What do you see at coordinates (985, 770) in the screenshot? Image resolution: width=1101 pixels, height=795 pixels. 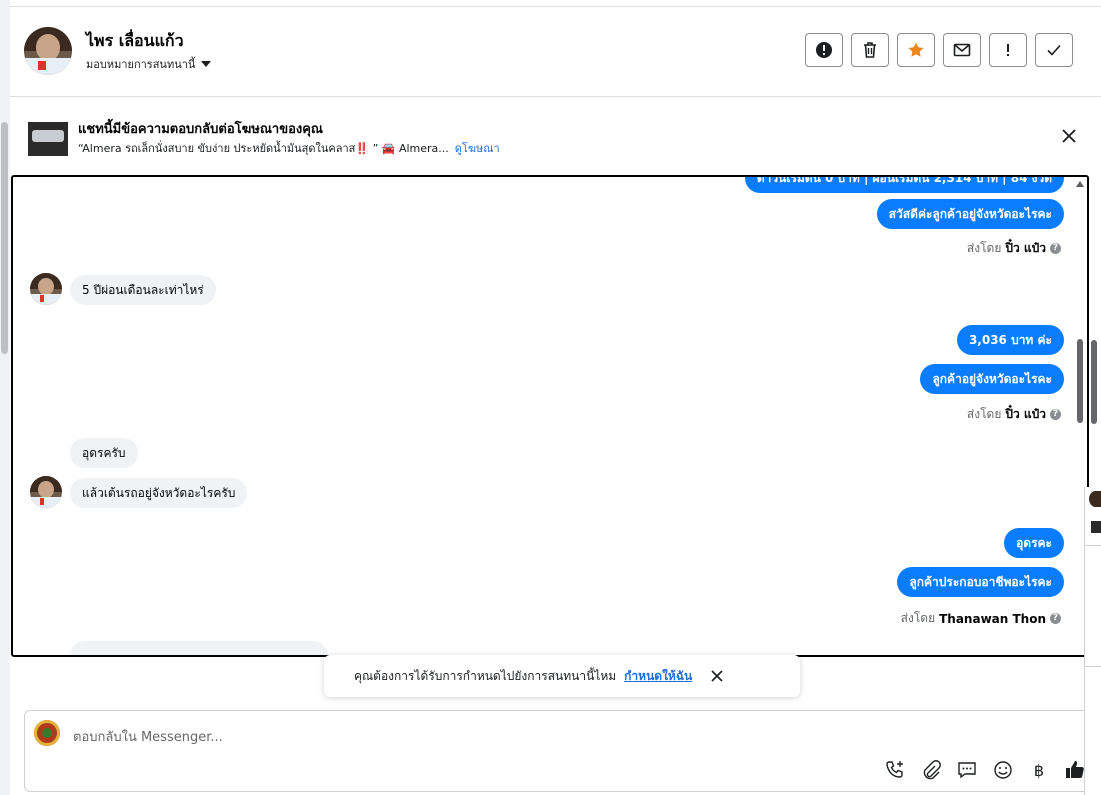 I see `composer-tools: ฿` at bounding box center [985, 770].